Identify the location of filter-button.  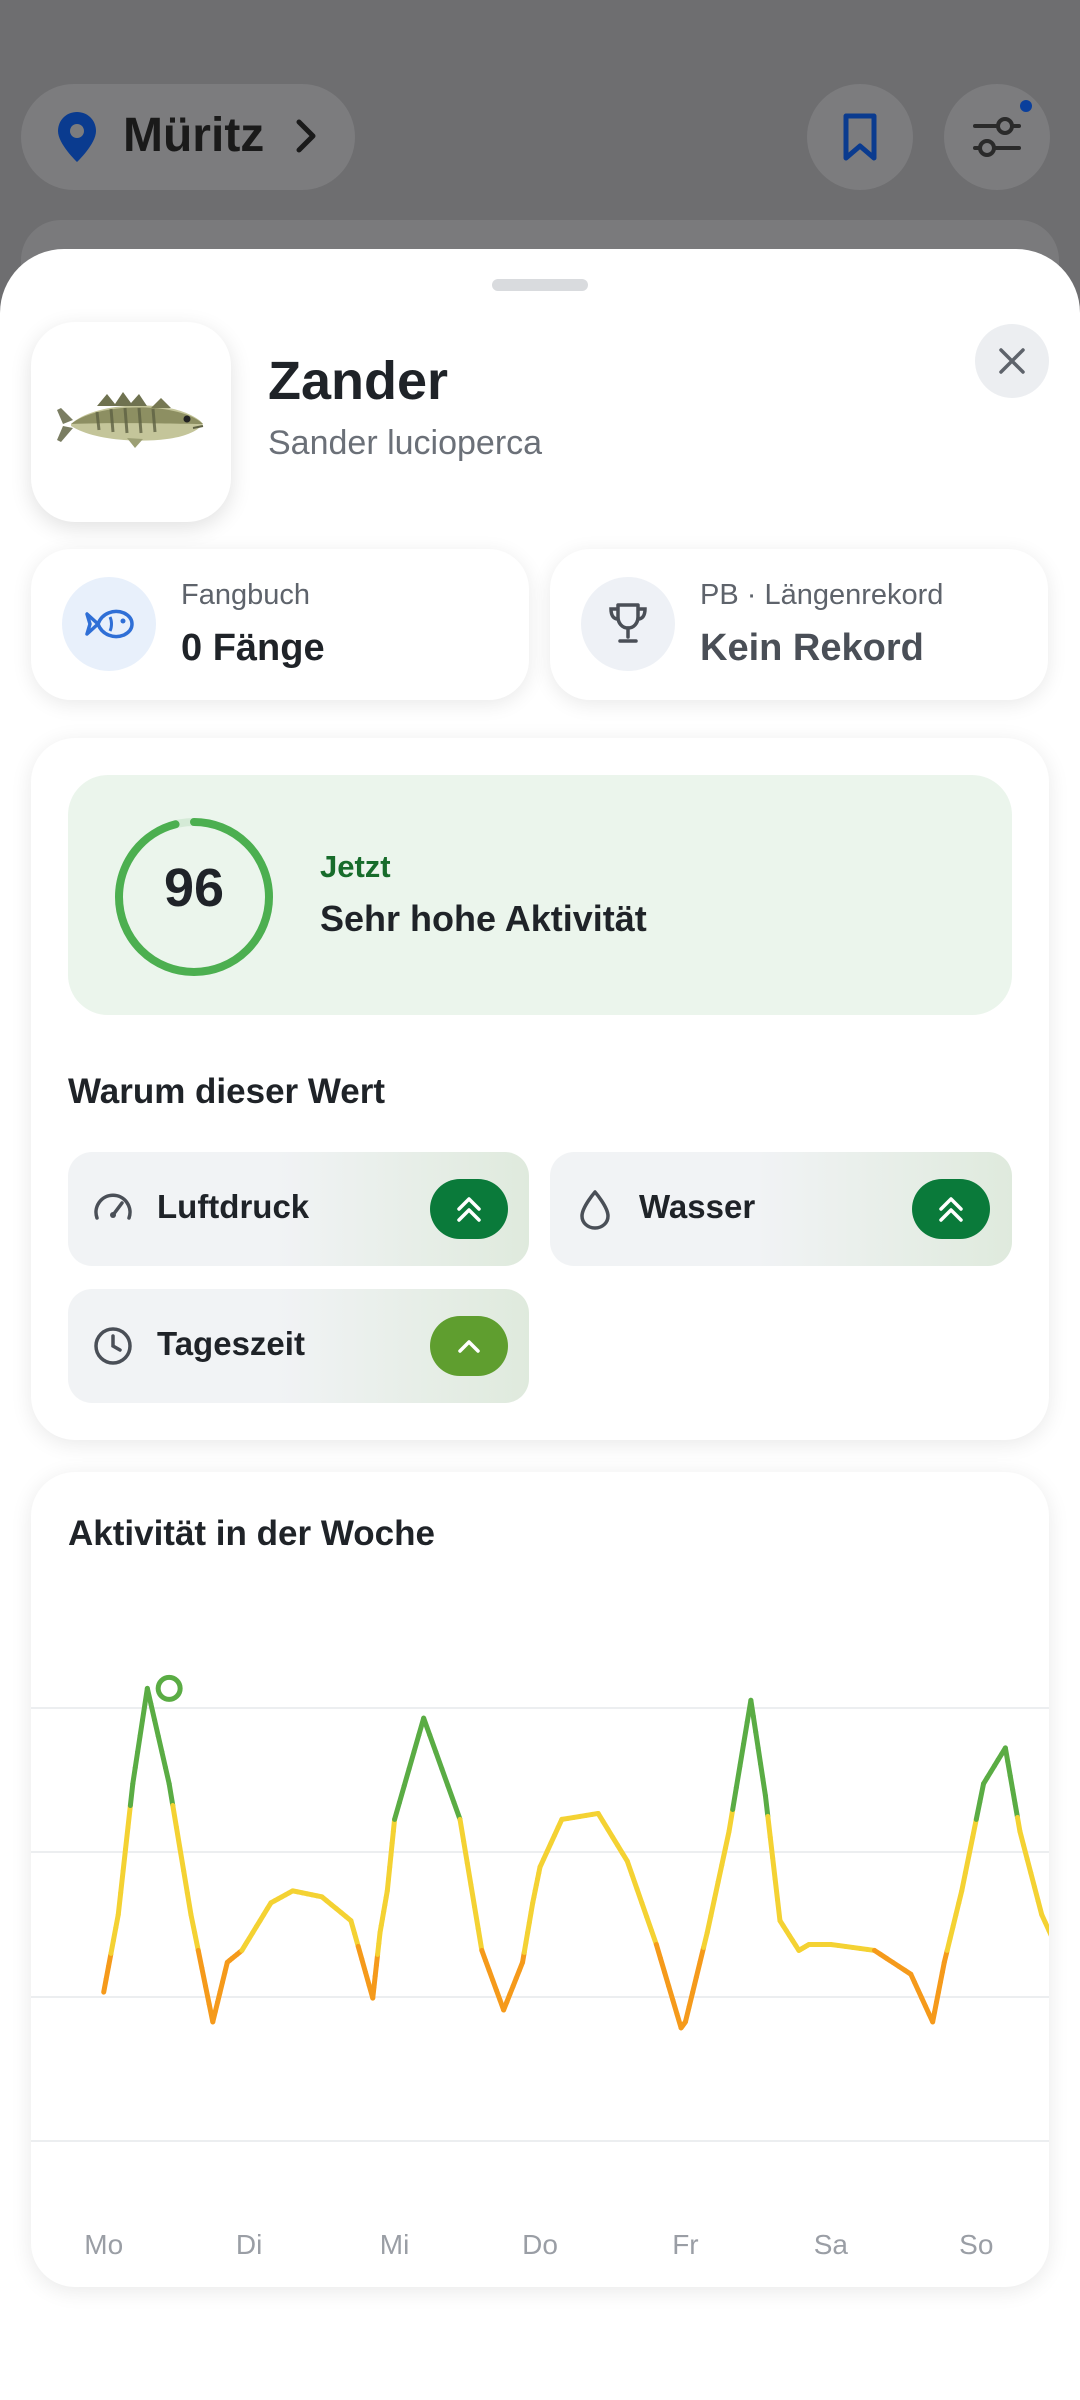
(997, 137).